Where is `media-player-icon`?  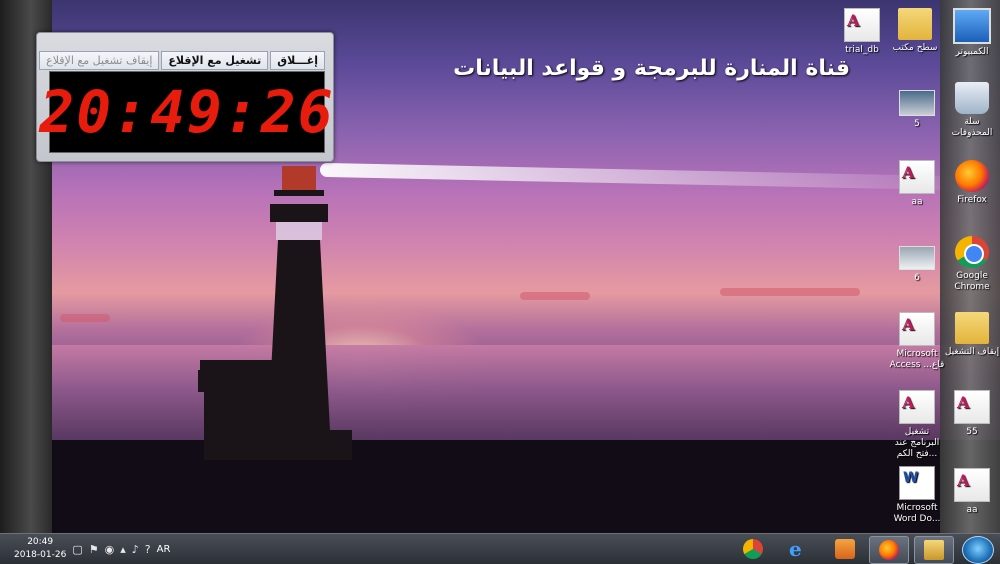
media-player-icon is located at coordinates (845, 549).